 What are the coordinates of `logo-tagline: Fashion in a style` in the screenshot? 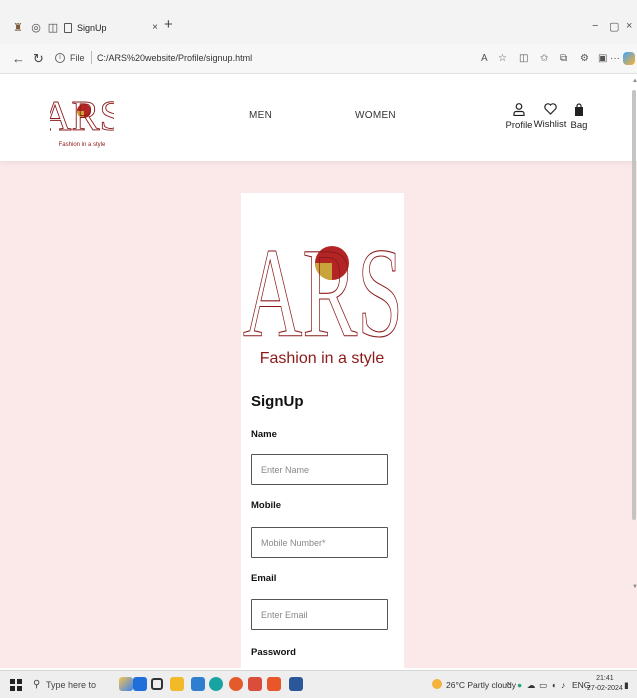 It's located at (82, 145).